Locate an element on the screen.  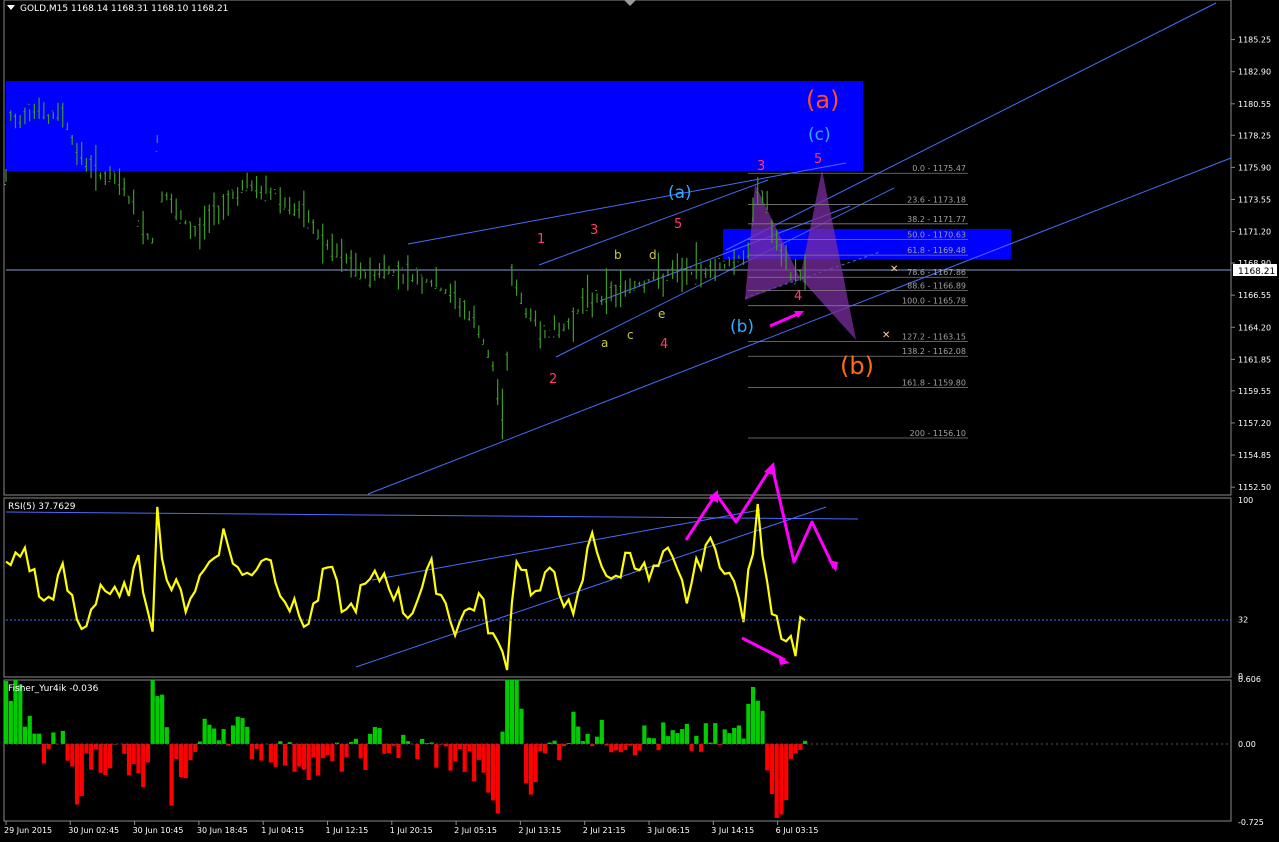
price-tick-label: 1178.25 is located at coordinates (1254, 135).